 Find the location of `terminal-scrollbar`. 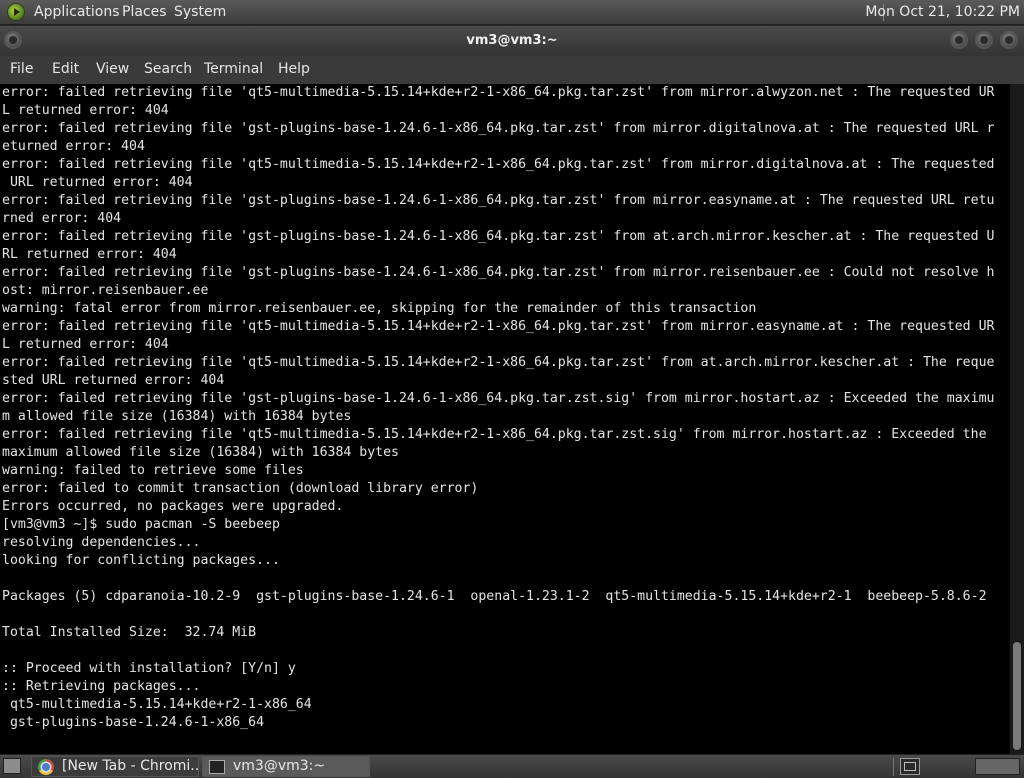

terminal-scrollbar is located at coordinates (1017, 419).